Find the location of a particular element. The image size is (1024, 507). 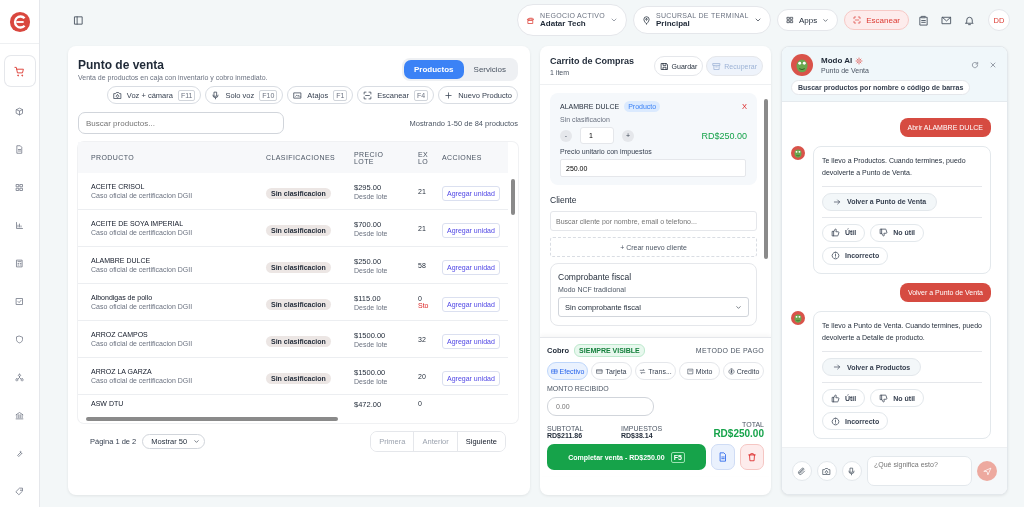

panel-icon is located at coordinates (78, 20).